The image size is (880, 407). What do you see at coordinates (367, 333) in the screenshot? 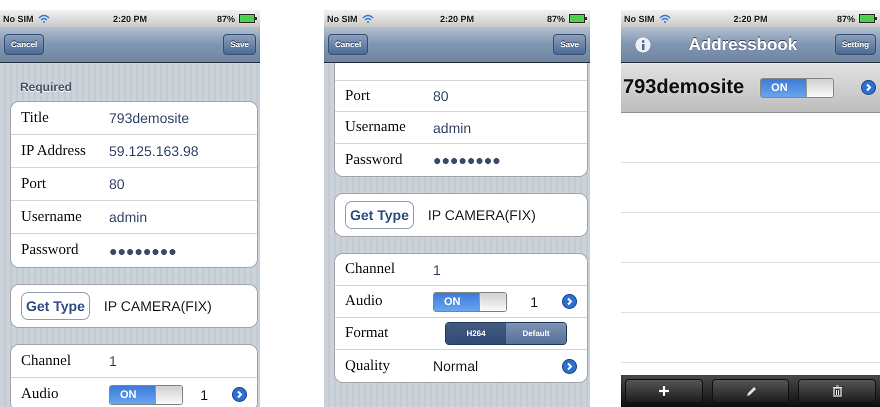
I see `field-label: Format` at bounding box center [367, 333].